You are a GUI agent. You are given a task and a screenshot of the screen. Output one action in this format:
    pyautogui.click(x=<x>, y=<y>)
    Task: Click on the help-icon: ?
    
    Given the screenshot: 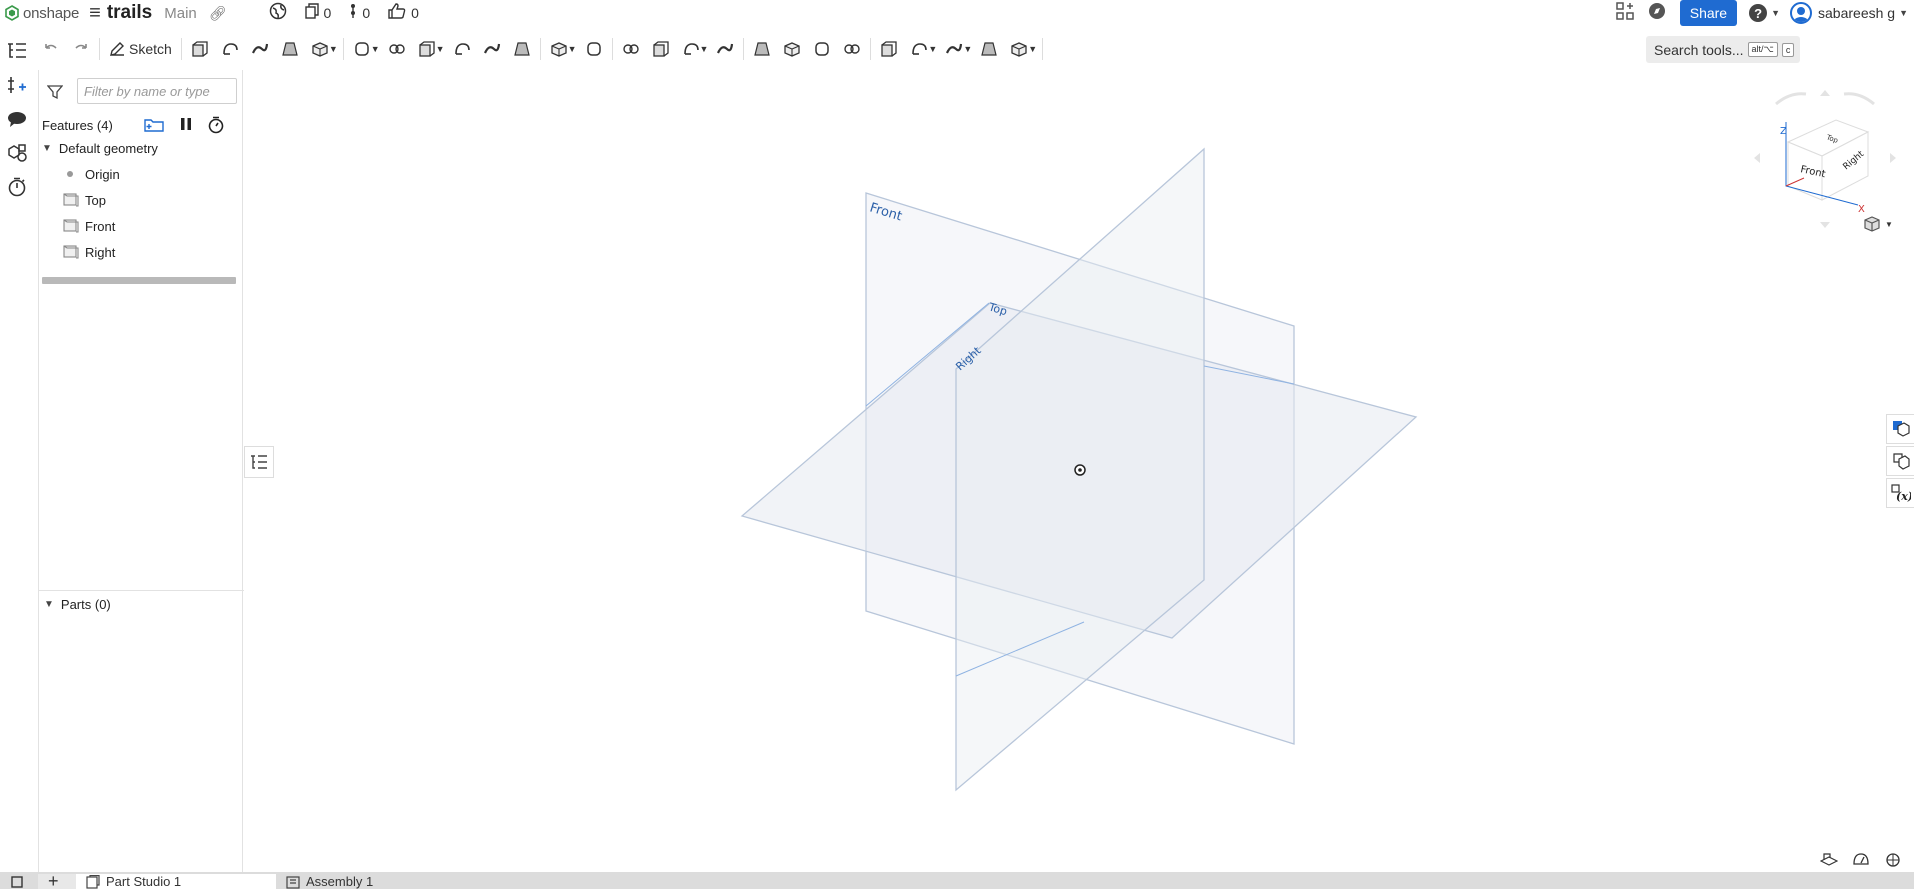 What is the action you would take?
    pyautogui.click(x=1758, y=13)
    